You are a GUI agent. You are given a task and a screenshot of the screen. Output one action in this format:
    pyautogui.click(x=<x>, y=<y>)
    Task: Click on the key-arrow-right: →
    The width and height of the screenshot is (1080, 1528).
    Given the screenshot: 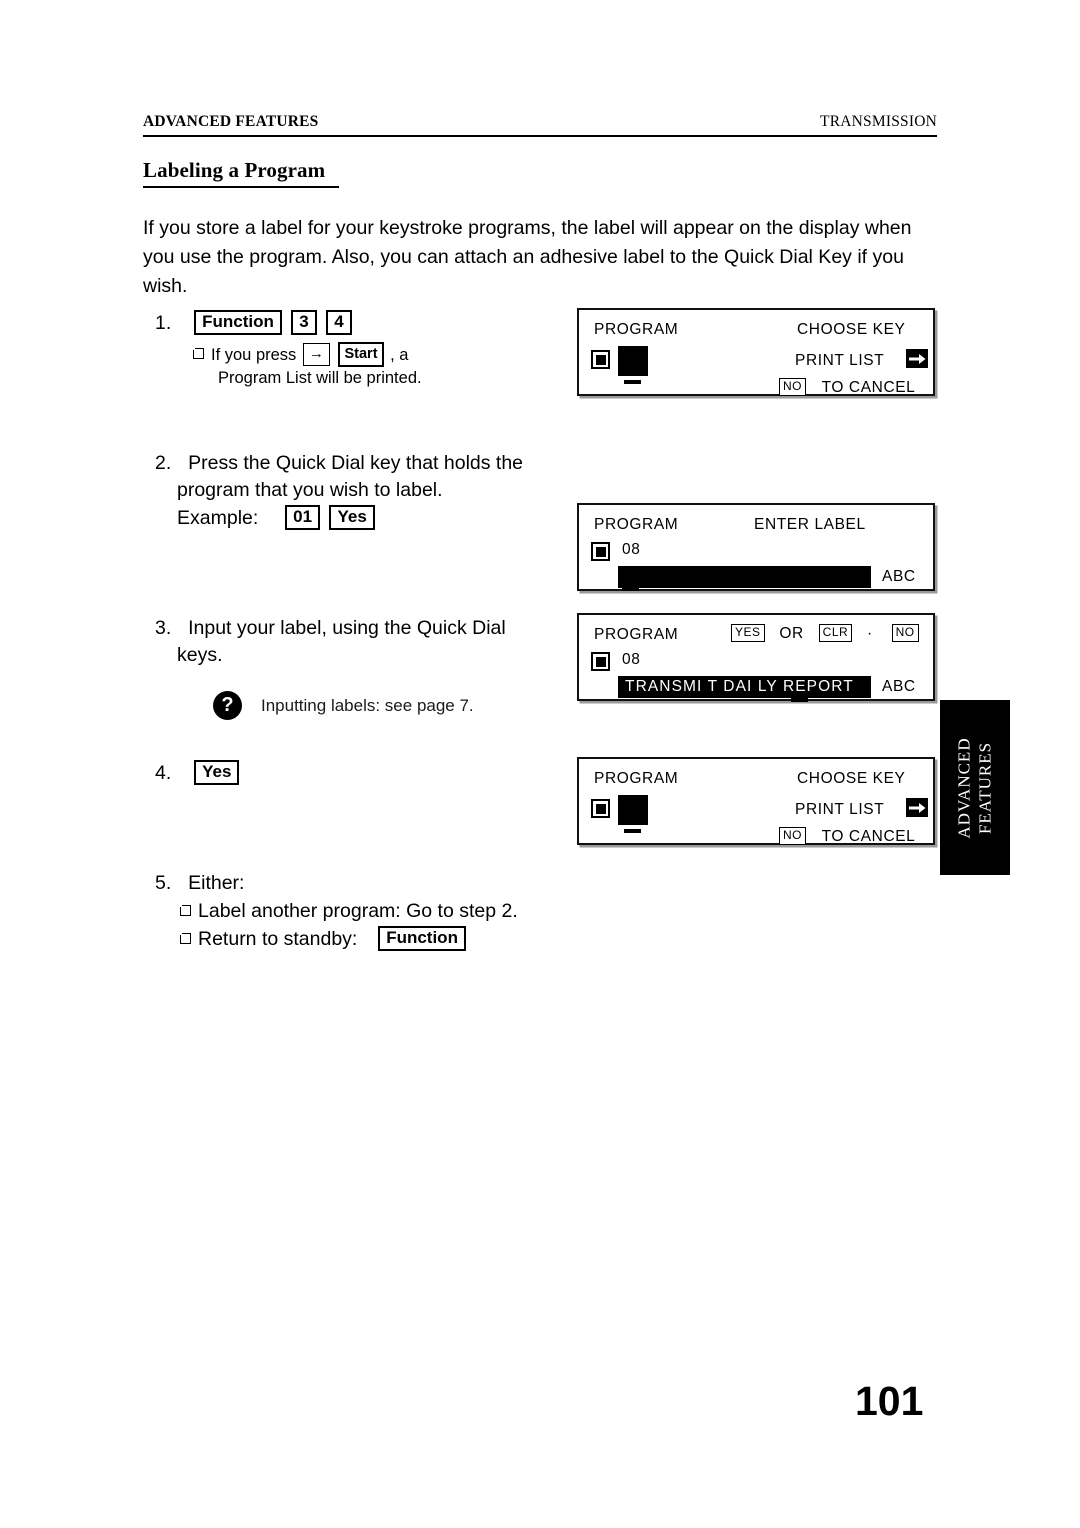 What is the action you would take?
    pyautogui.click(x=316, y=354)
    